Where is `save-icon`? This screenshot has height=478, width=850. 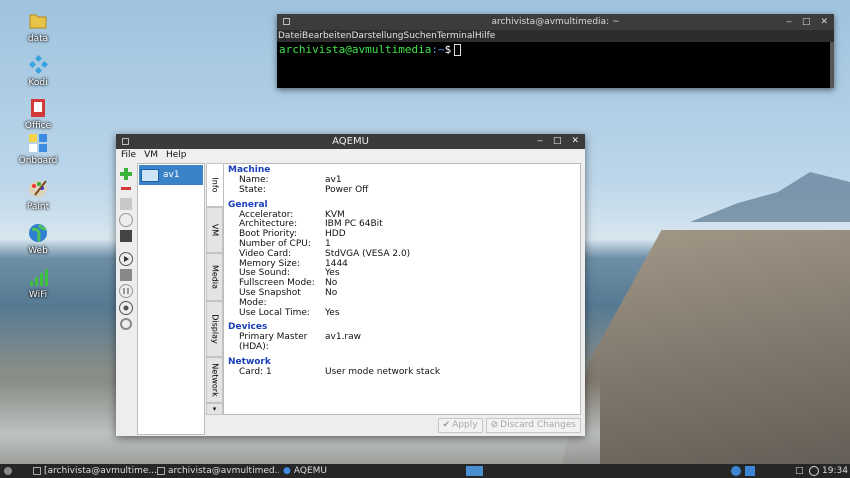
save-icon is located at coordinates (125, 275).